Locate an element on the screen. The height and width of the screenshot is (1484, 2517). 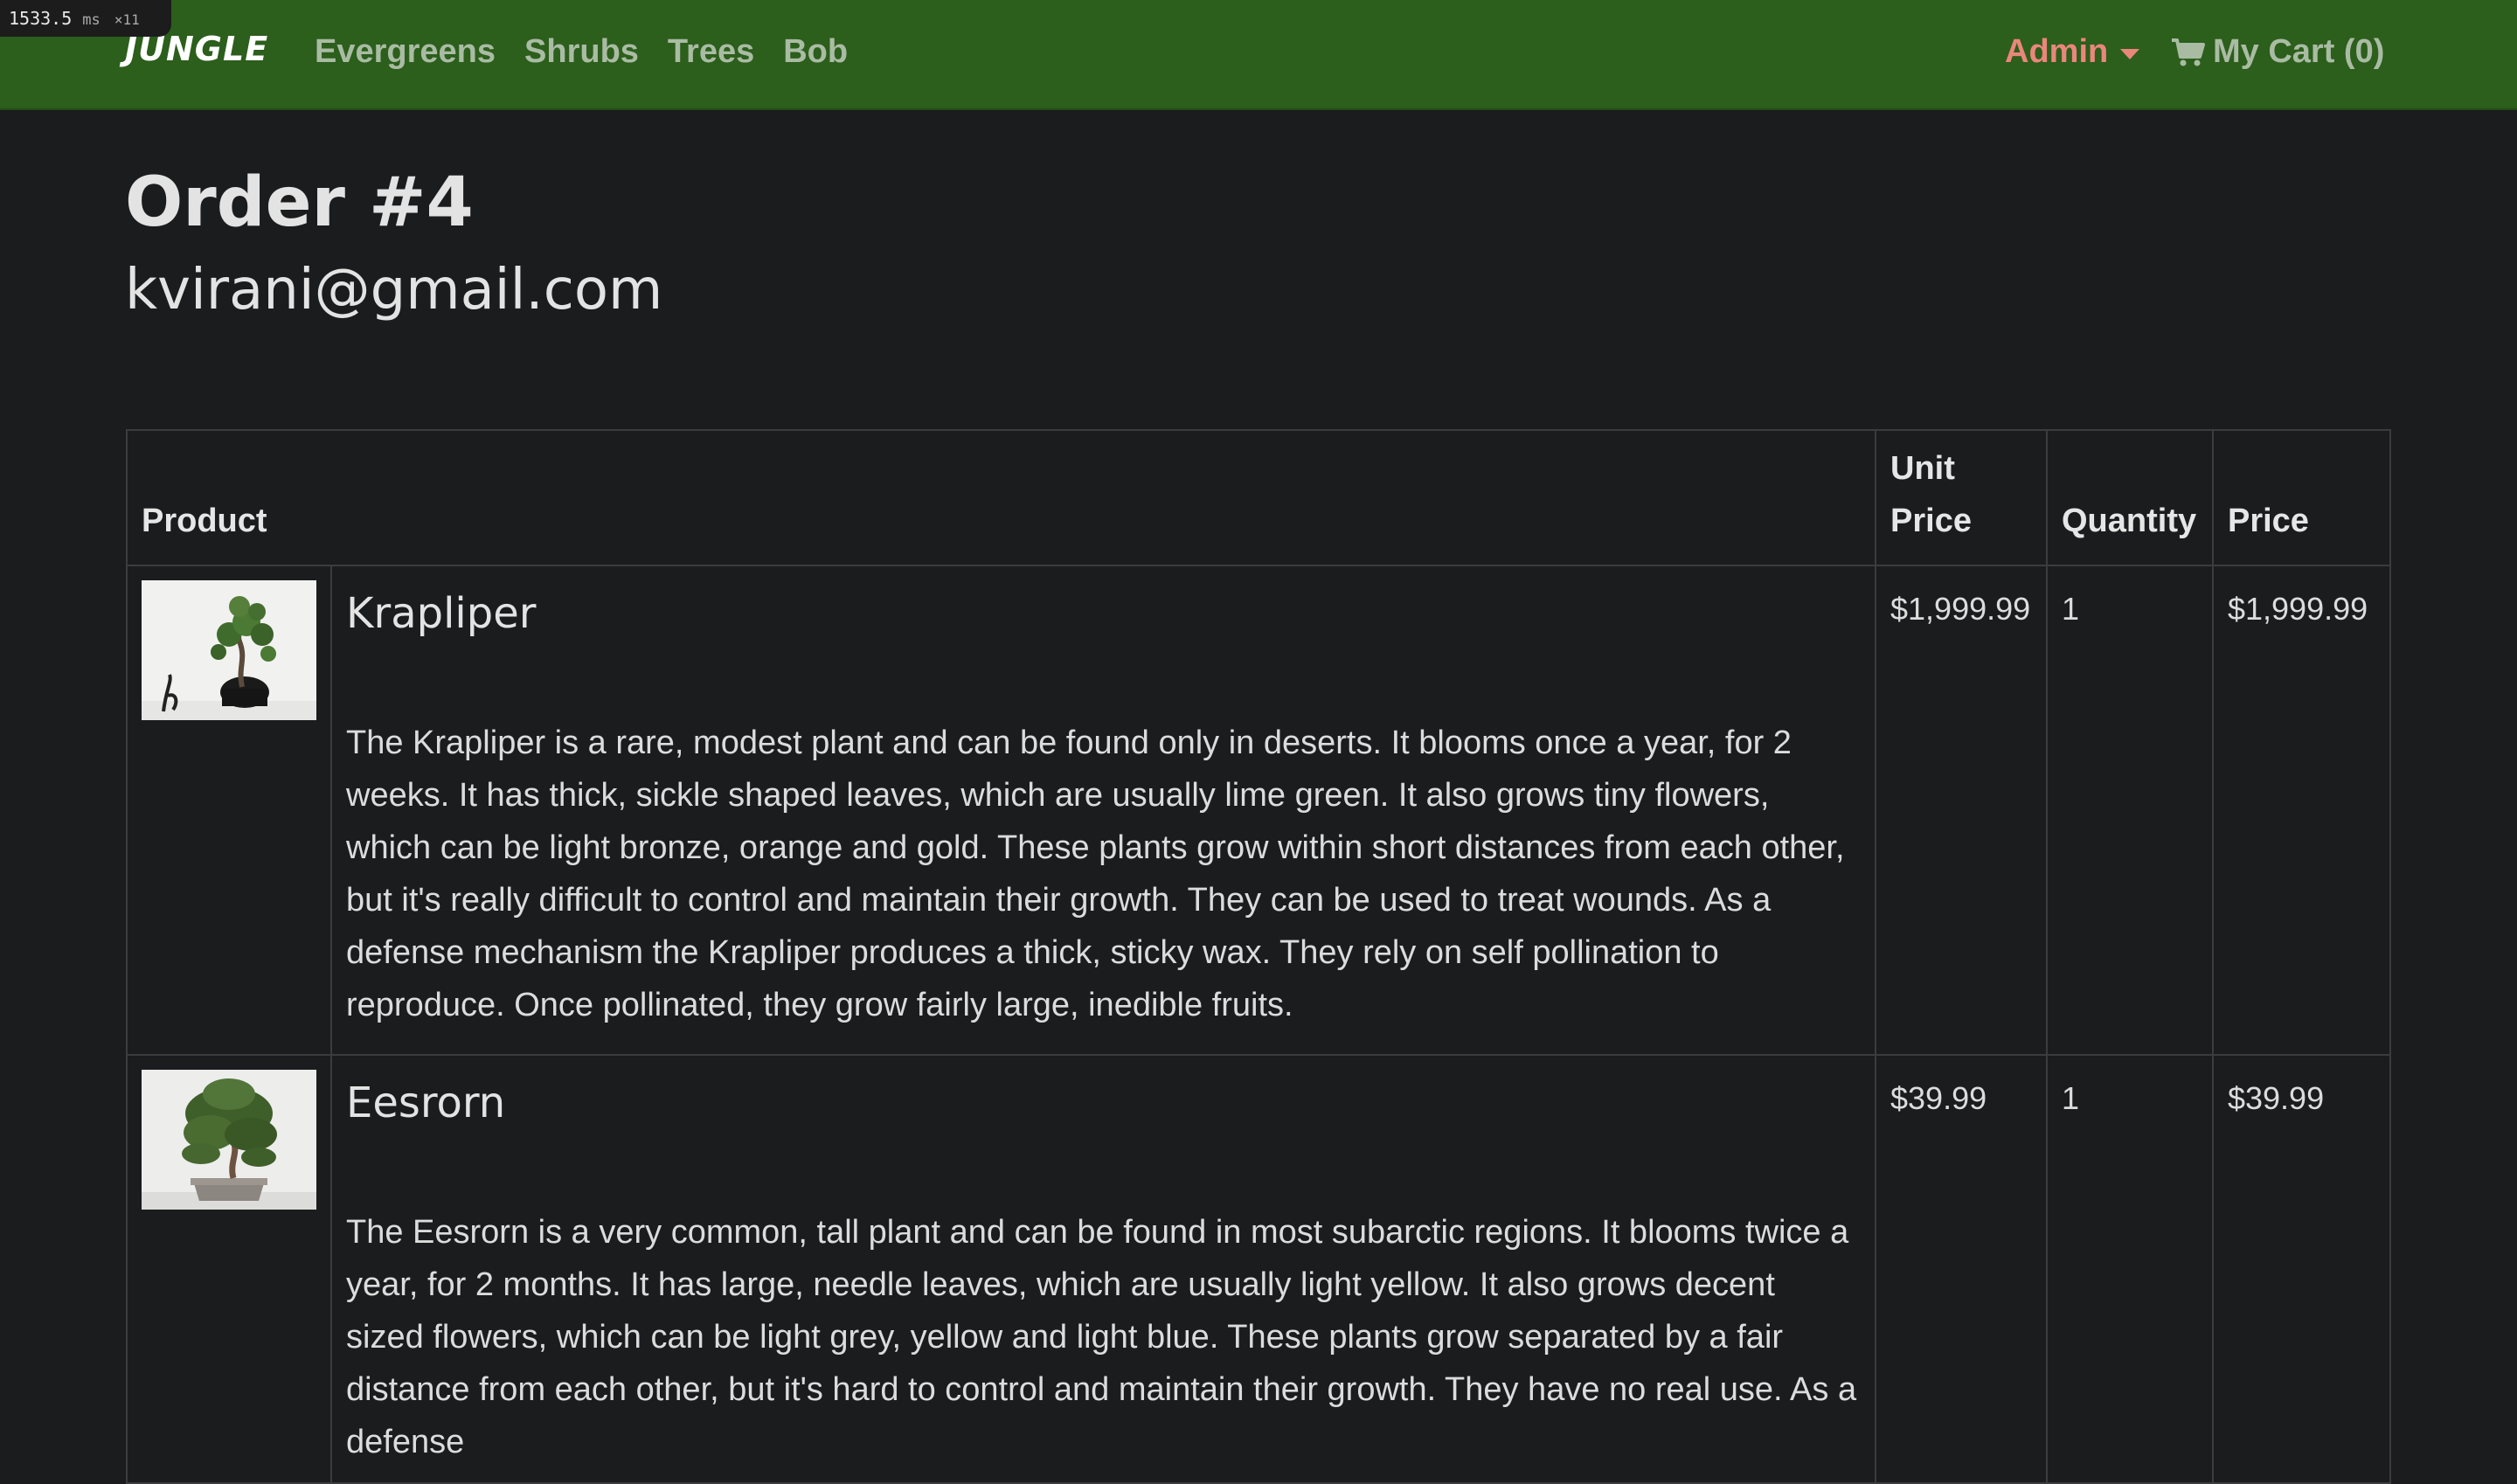
debug-timing-unit: ms is located at coordinates (91, 20).